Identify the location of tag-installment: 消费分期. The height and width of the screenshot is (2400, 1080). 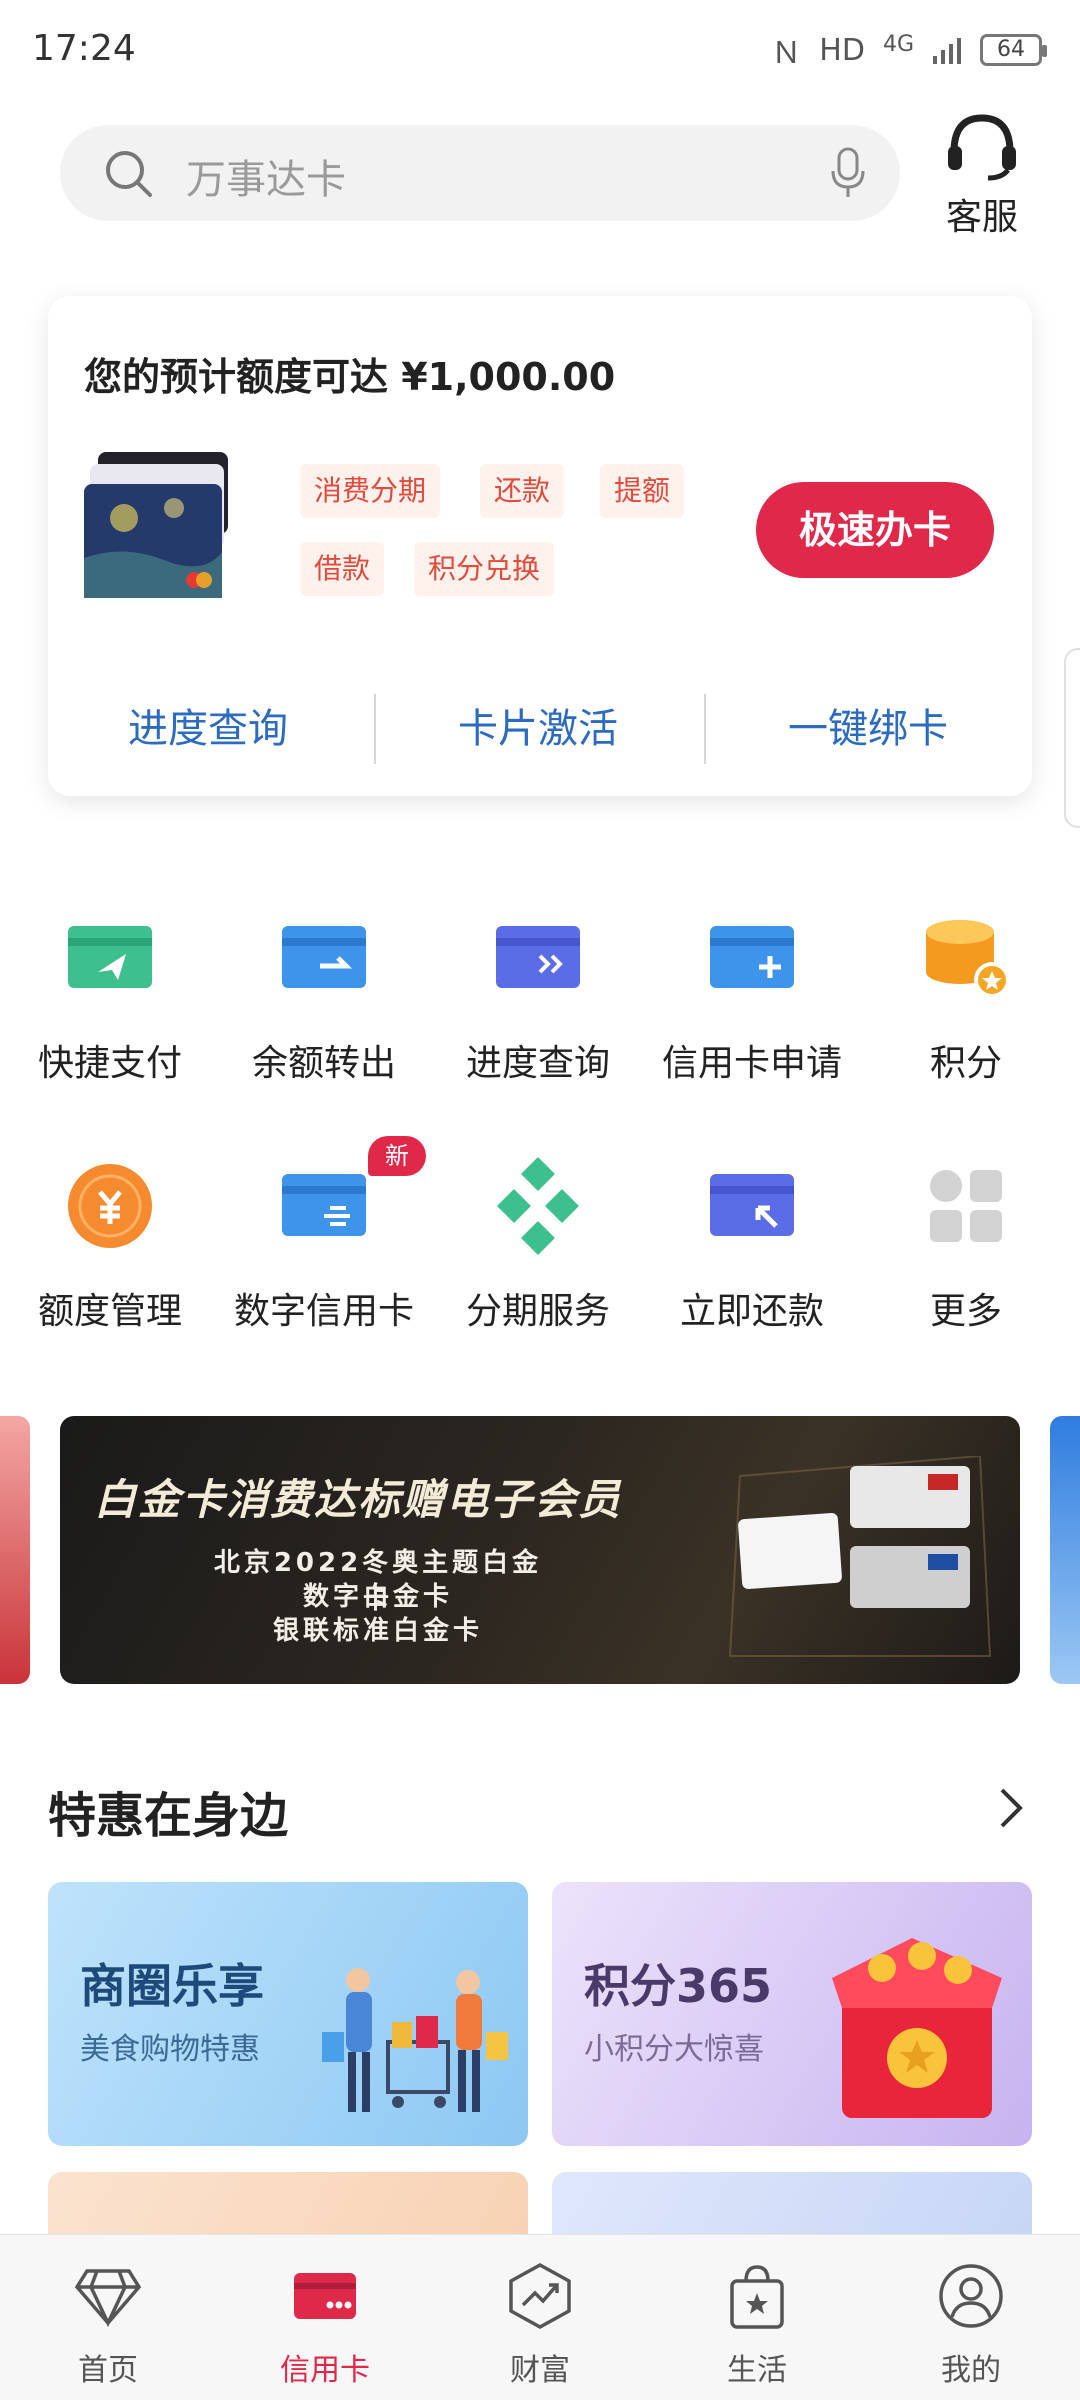
(370, 491).